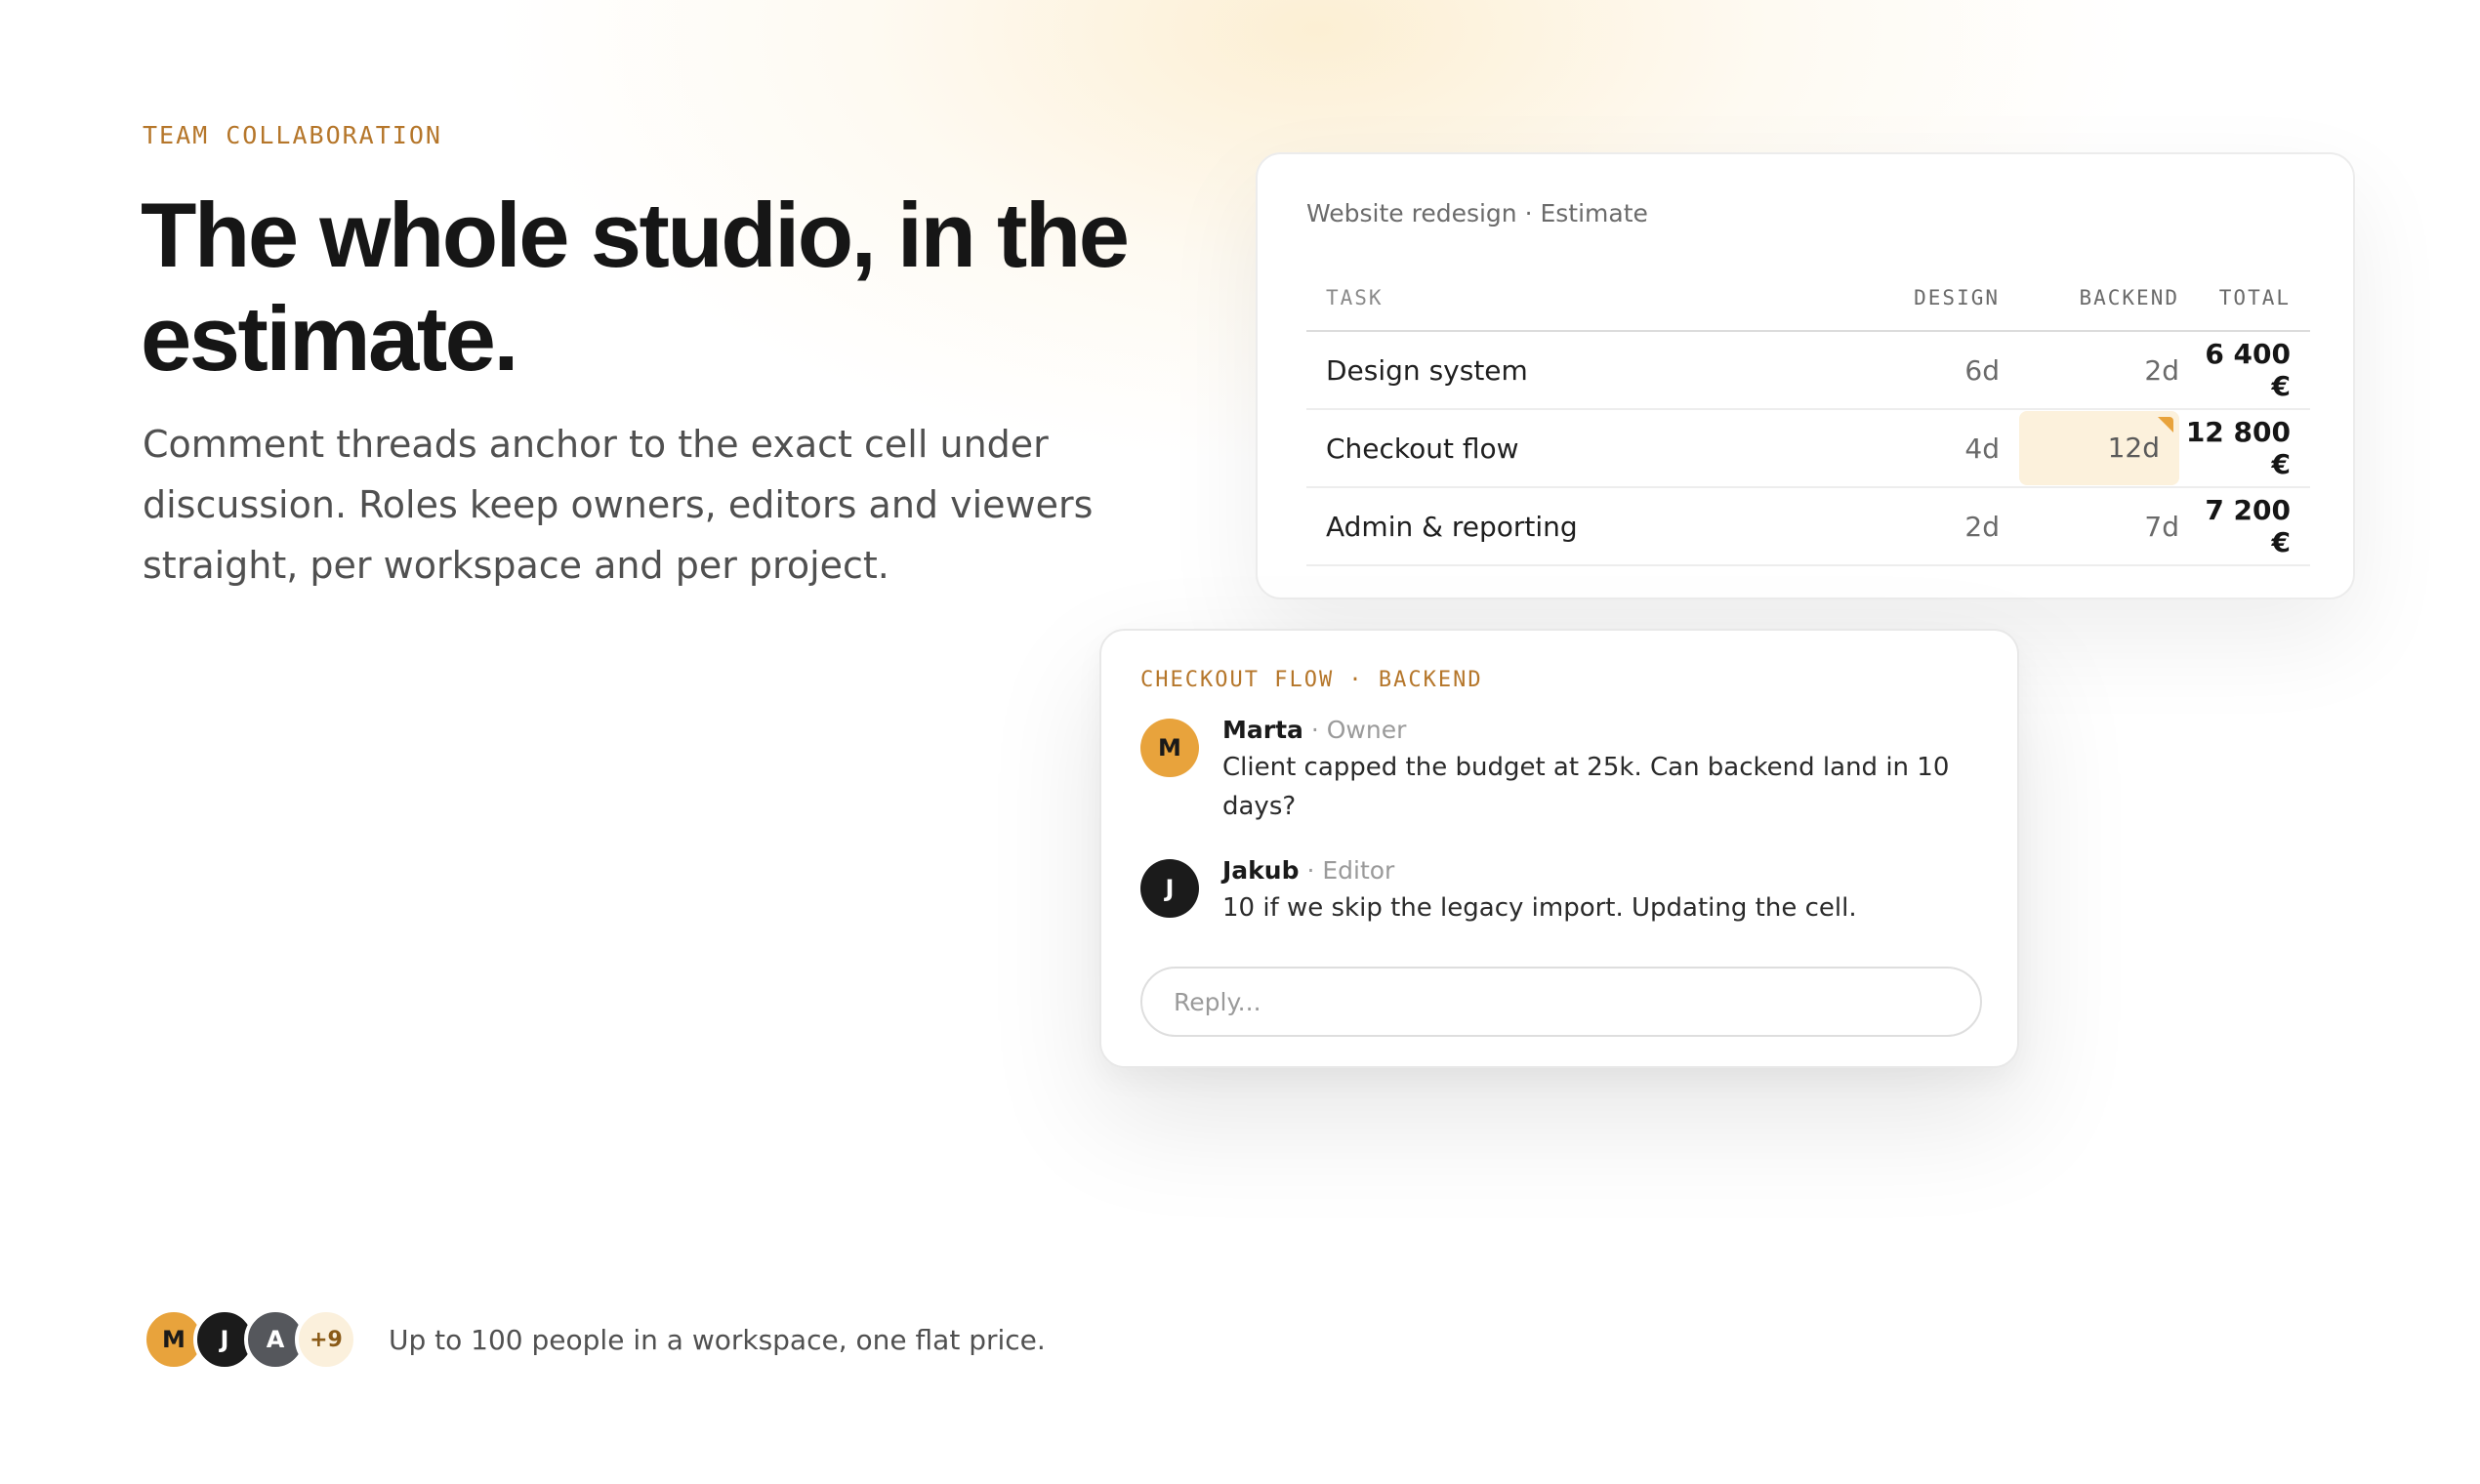 The height and width of the screenshot is (1484, 2480). Describe the element at coordinates (2248, 370) in the screenshot. I see `total-cell: 6 400 €` at that location.